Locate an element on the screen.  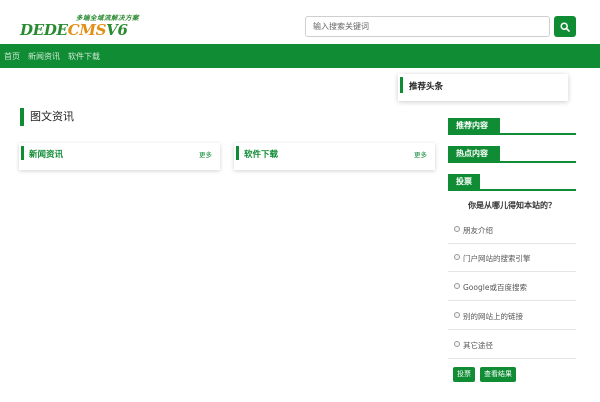
search-icon is located at coordinates (565, 26).